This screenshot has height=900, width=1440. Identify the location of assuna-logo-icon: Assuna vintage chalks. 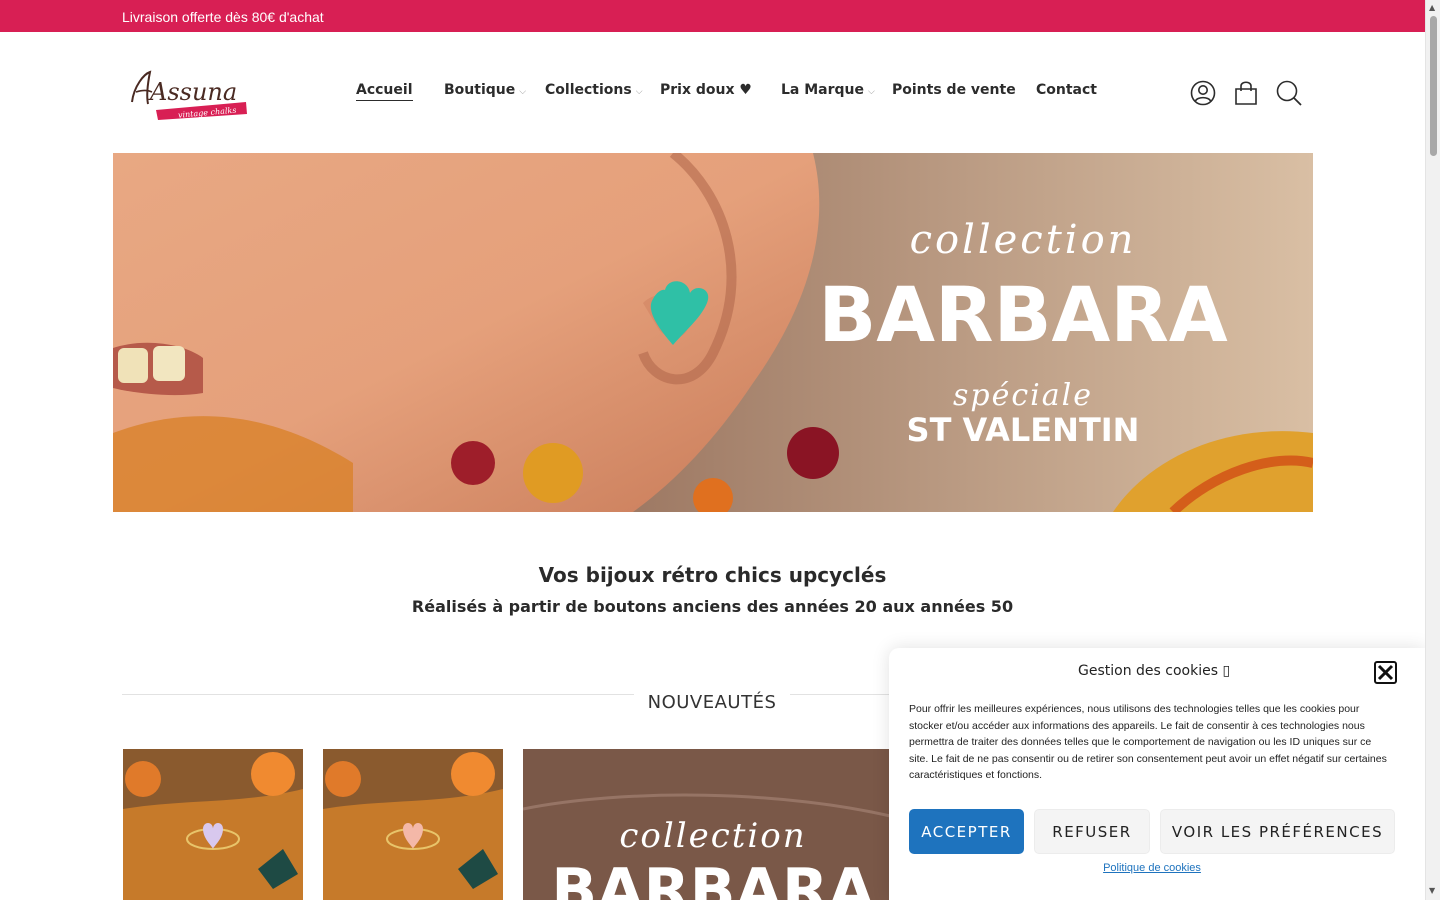
(189, 95).